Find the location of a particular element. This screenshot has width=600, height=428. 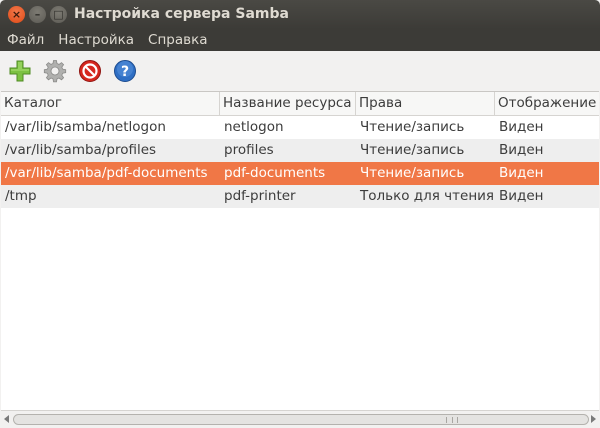

cell-directory: /var/lib/samba/profiles is located at coordinates (81, 150).